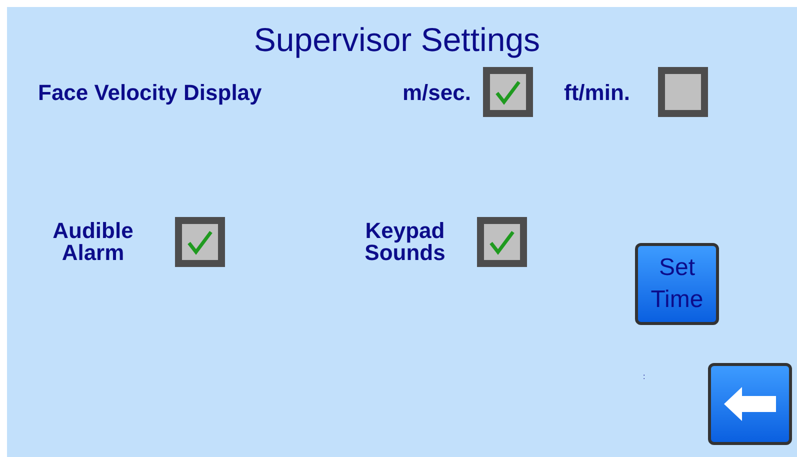  I want to click on setting-label: Keypad Sounds, so click(405, 242).